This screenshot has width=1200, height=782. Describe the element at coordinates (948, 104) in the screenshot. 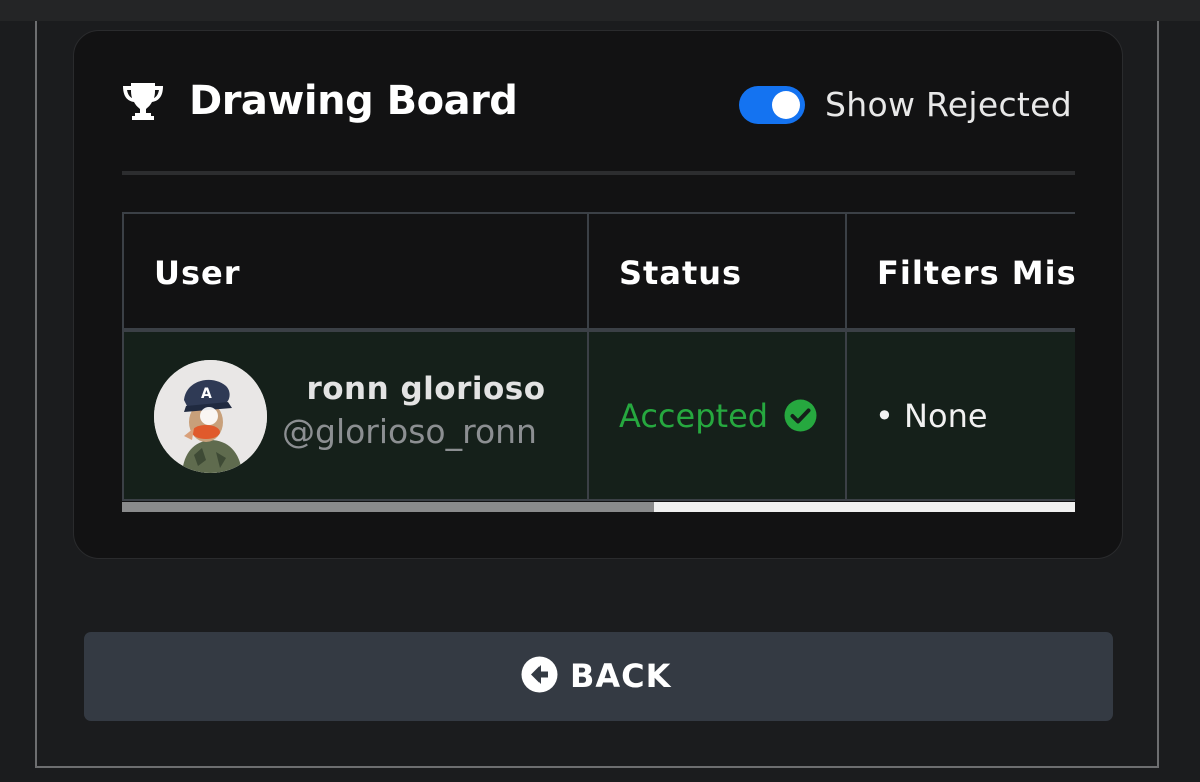

I see `show-rejected-label: Show Rejected` at that location.